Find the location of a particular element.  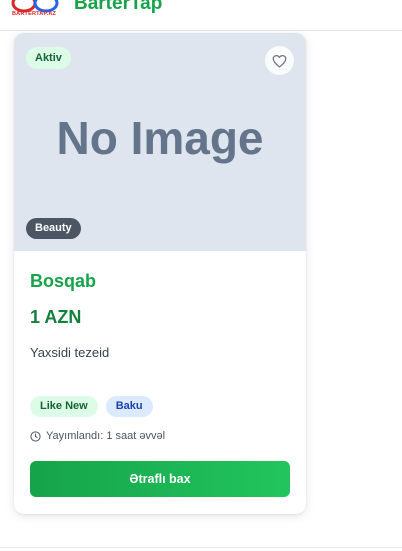

image-placeholder-text: No Image is located at coordinates (160, 138).